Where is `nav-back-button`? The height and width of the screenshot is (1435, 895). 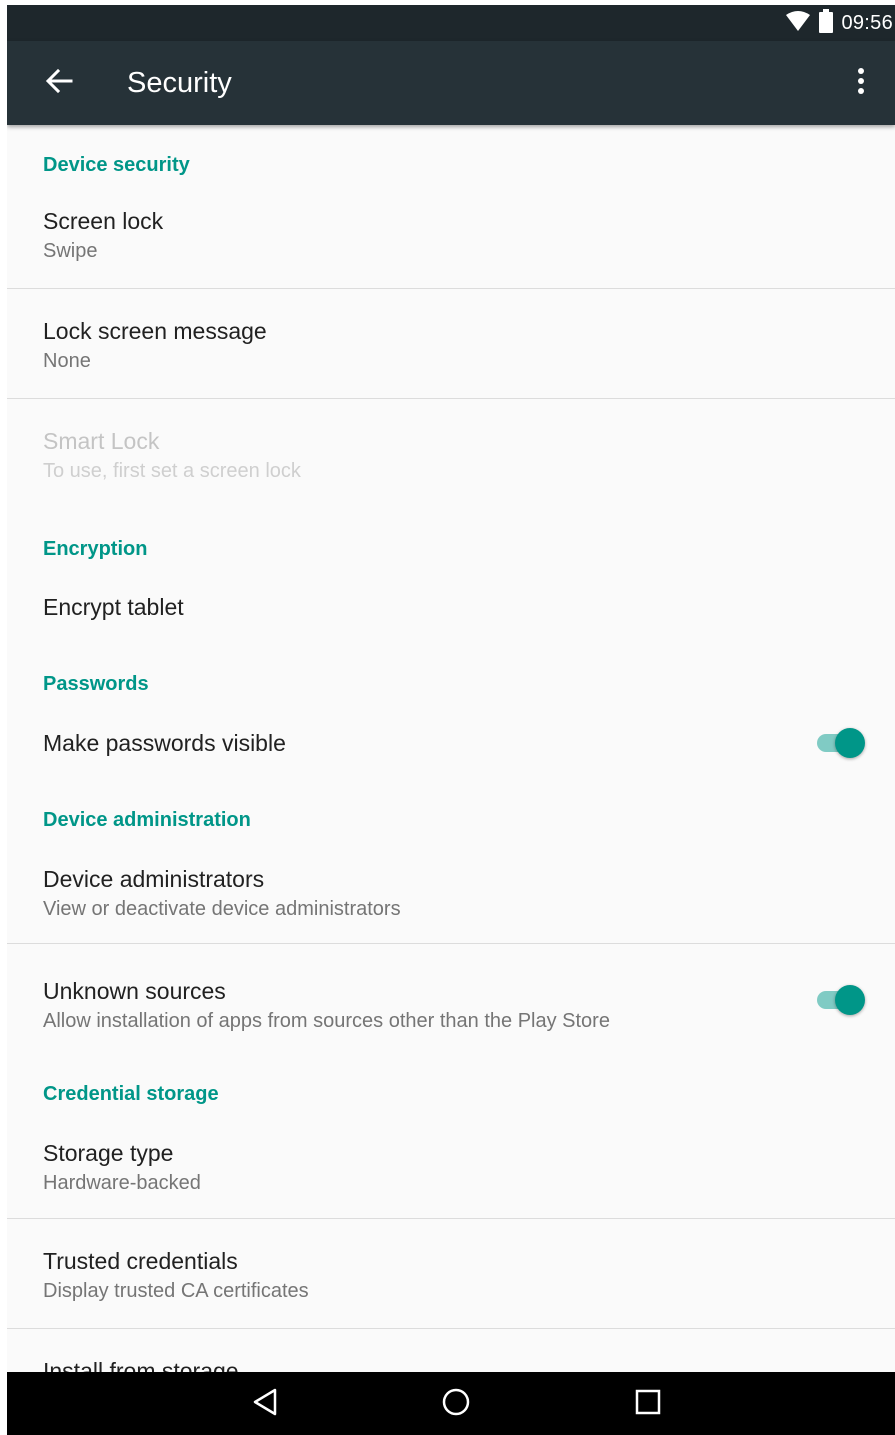
nav-back-button is located at coordinates (265, 1404).